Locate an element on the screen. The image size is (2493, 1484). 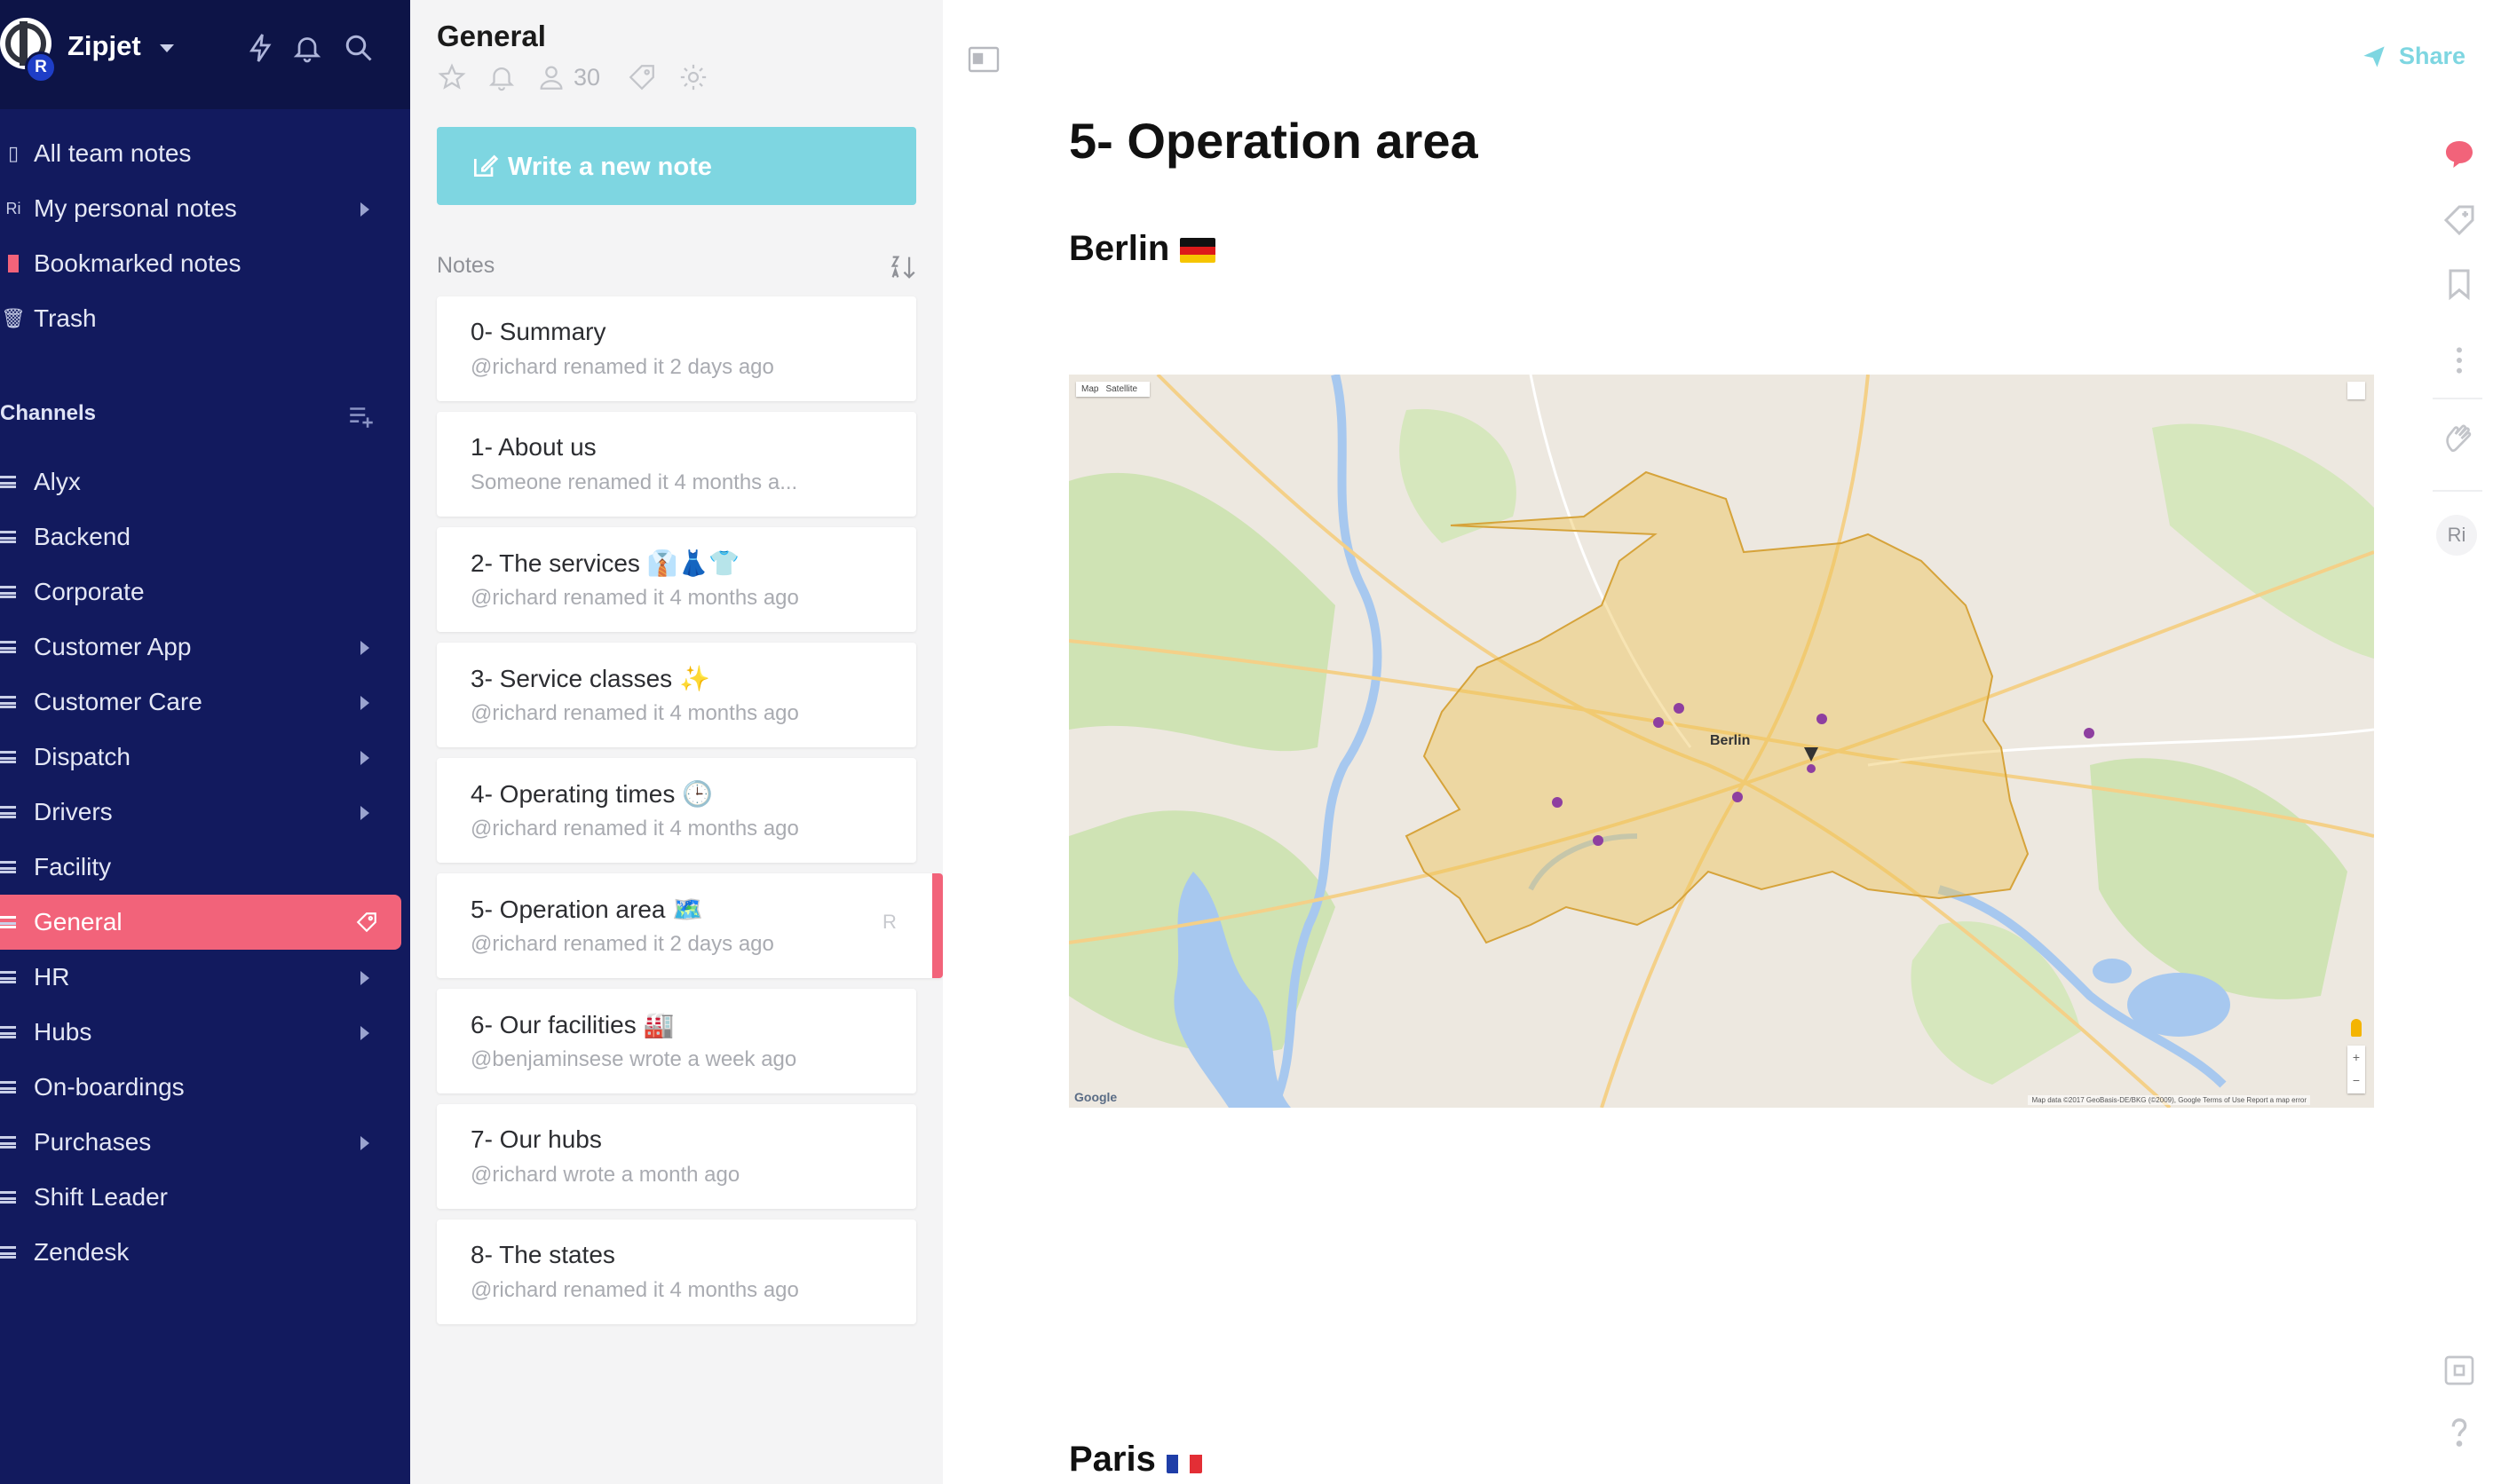
member-count: 30 is located at coordinates (587, 77).